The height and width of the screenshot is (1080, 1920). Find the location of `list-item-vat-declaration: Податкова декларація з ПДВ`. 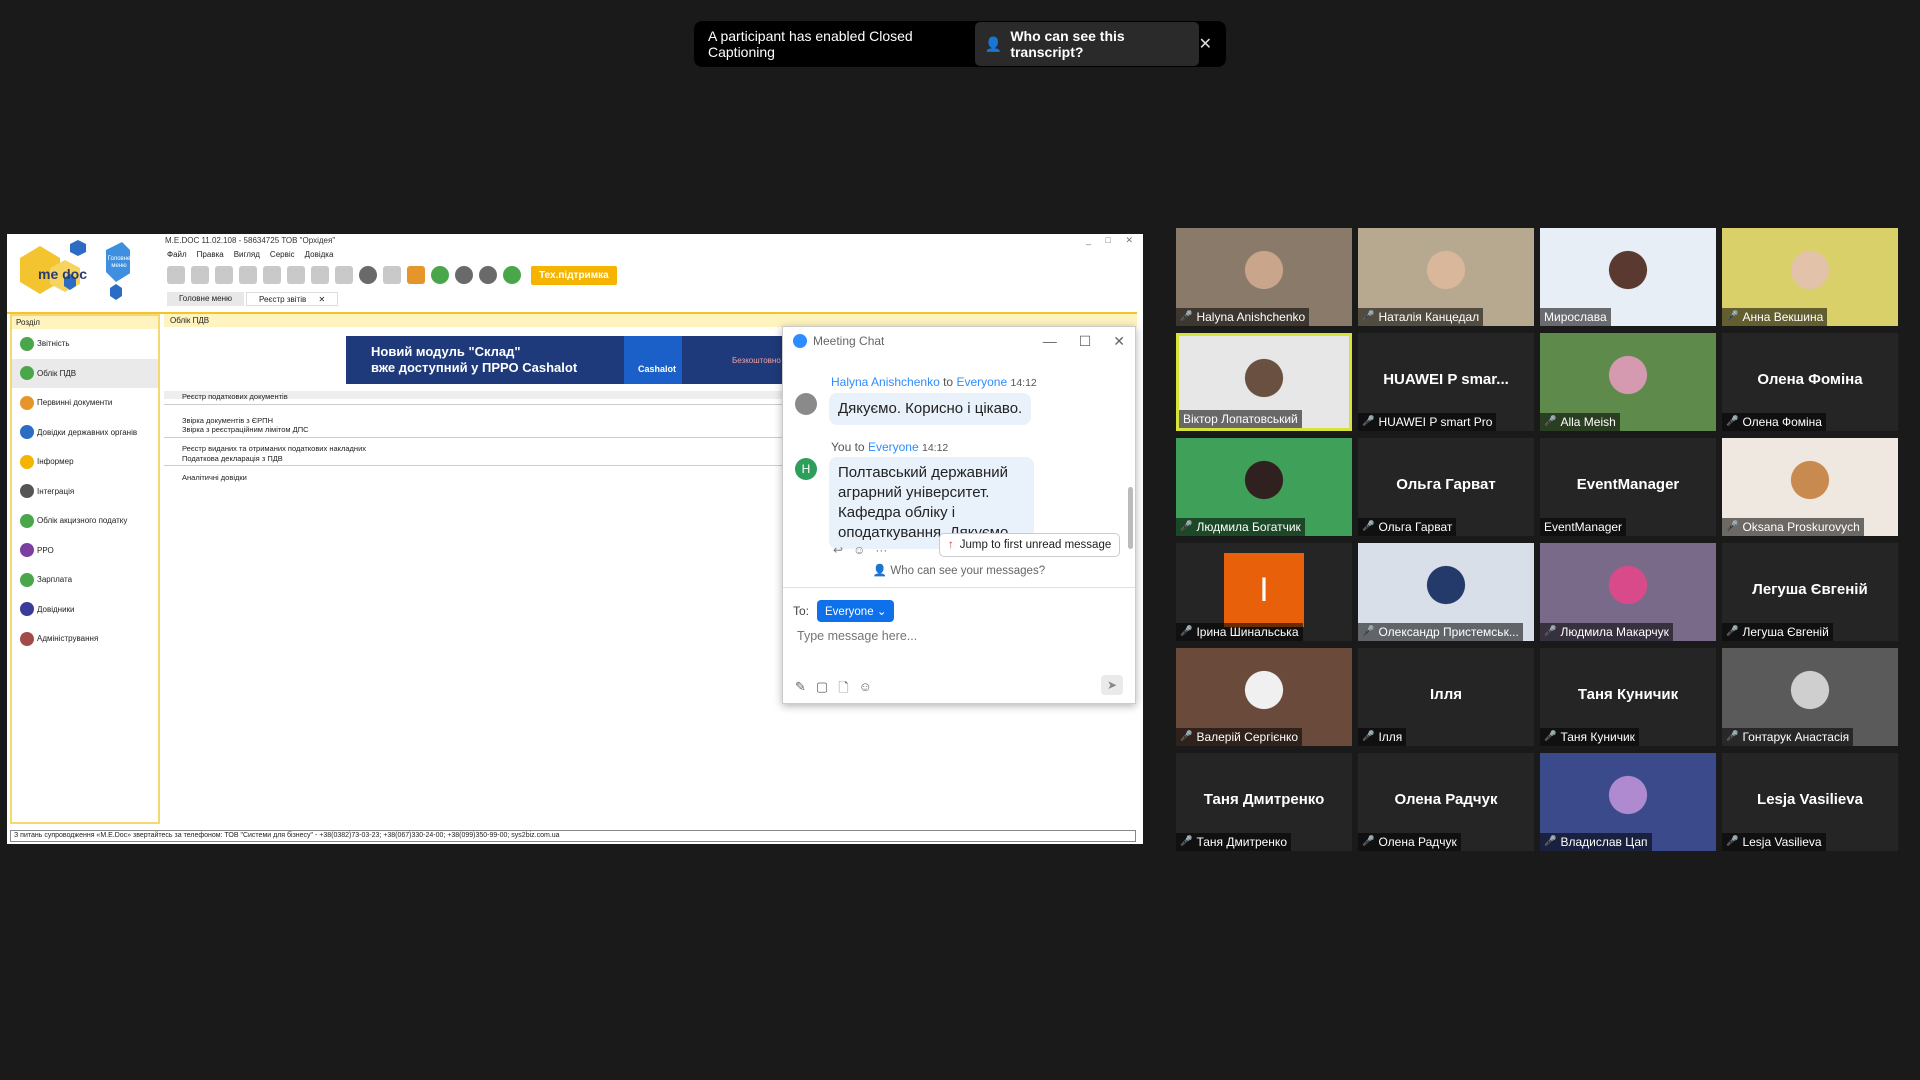

list-item-vat-declaration: Податкова декларація з ПДВ is located at coordinates (232, 458).